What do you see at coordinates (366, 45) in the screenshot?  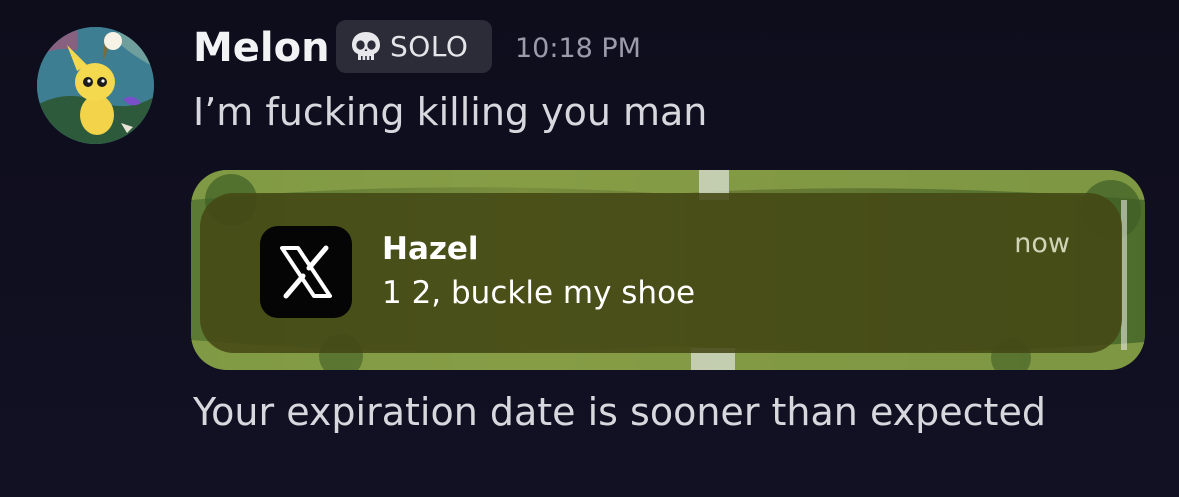 I see `skull-icon` at bounding box center [366, 45].